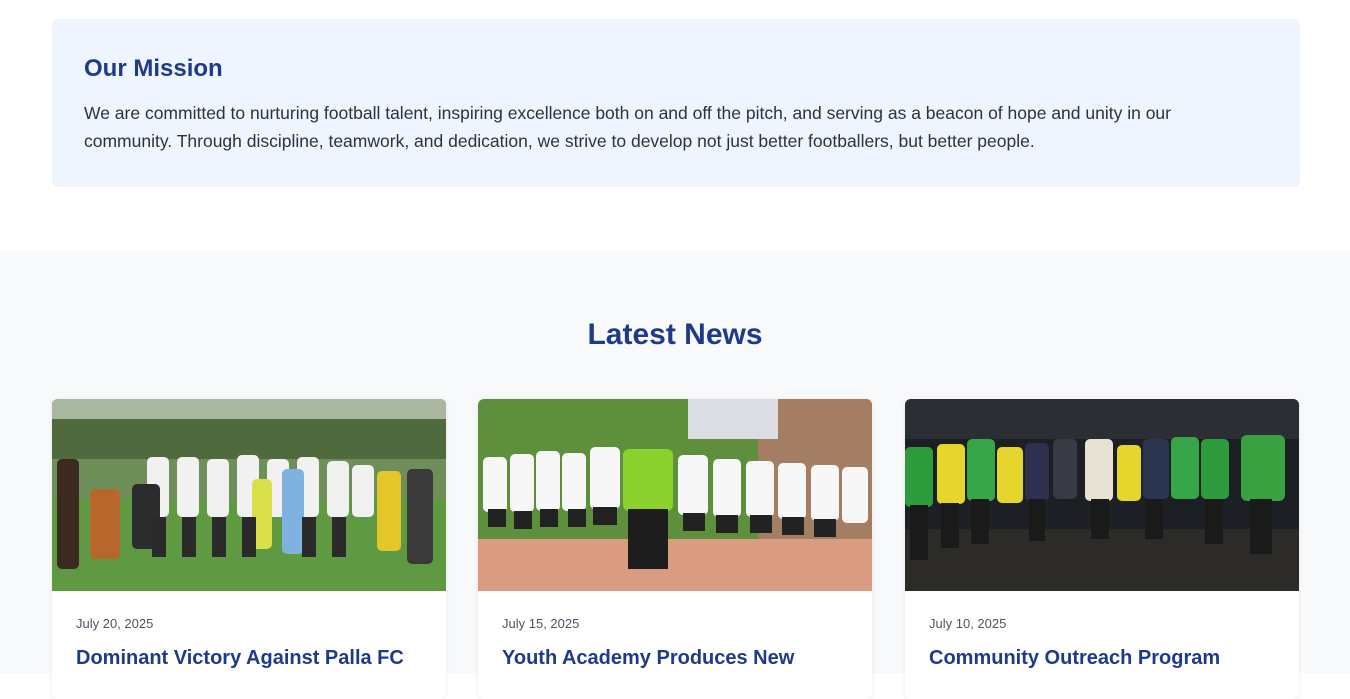 The image size is (1350, 699). Describe the element at coordinates (675, 334) in the screenshot. I see `latest-news-heading: Latest News` at that location.